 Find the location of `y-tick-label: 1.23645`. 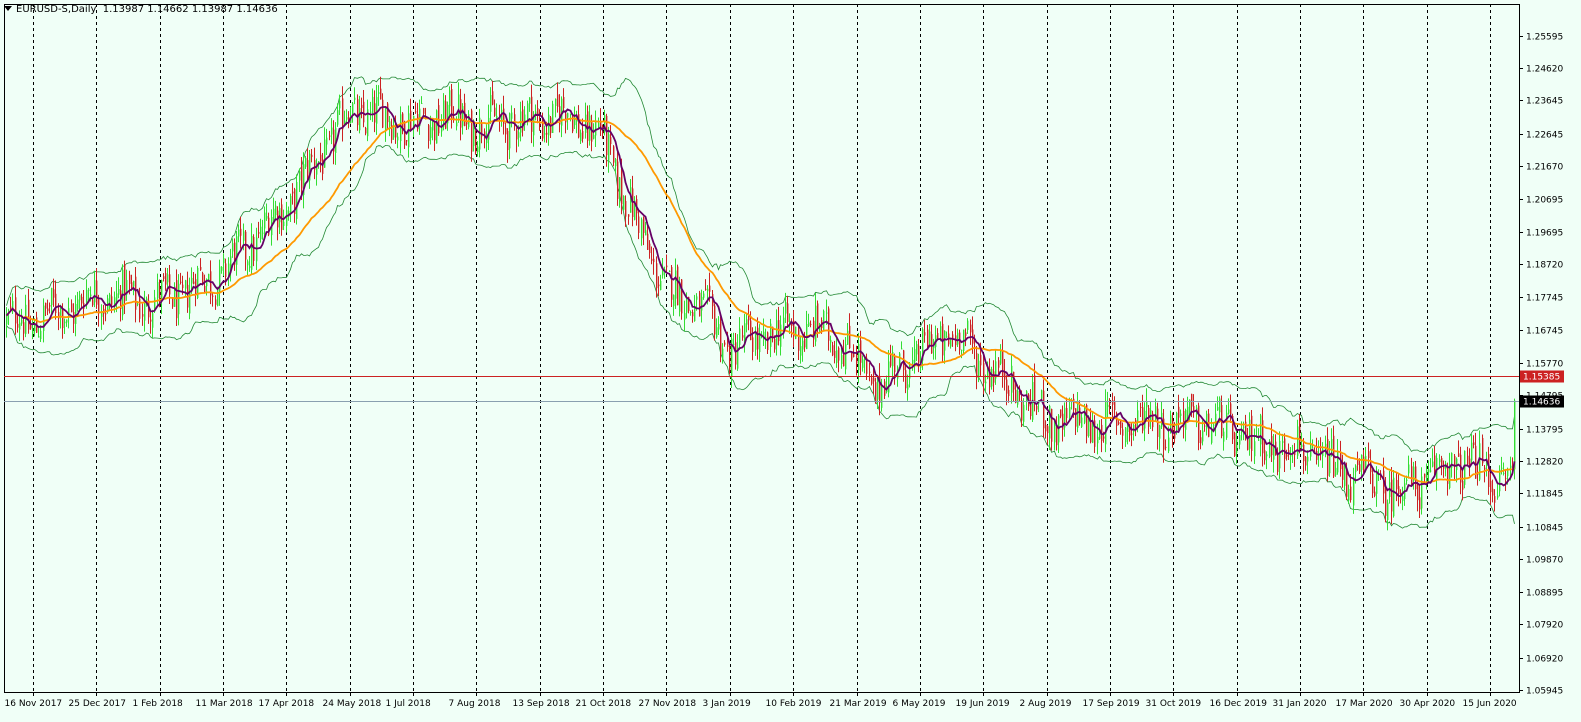

y-tick-label: 1.23645 is located at coordinates (1544, 102).